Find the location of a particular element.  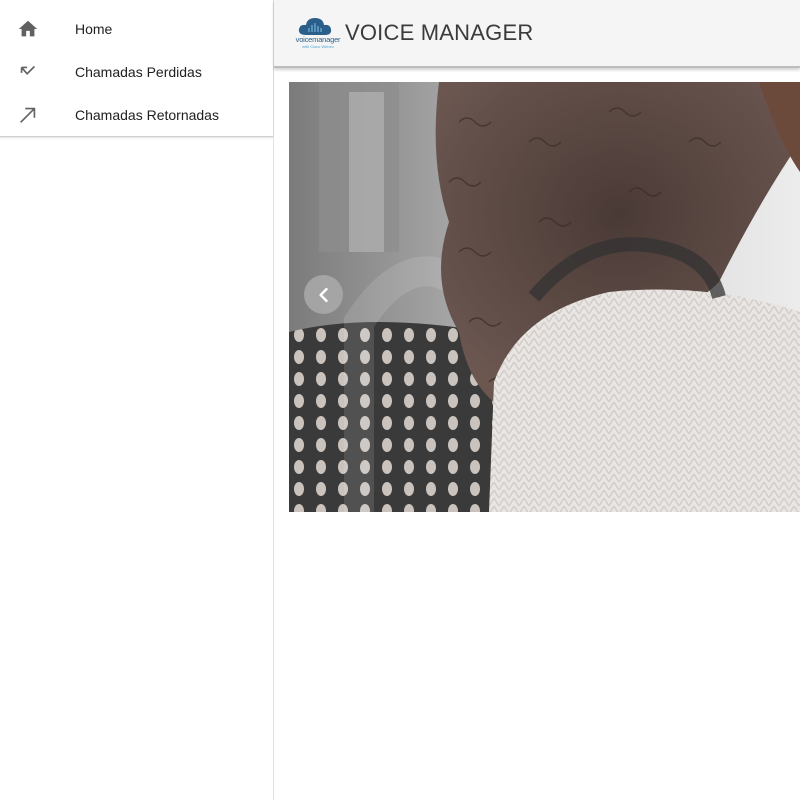

logo-text: voicemanager is located at coordinates (318, 39).